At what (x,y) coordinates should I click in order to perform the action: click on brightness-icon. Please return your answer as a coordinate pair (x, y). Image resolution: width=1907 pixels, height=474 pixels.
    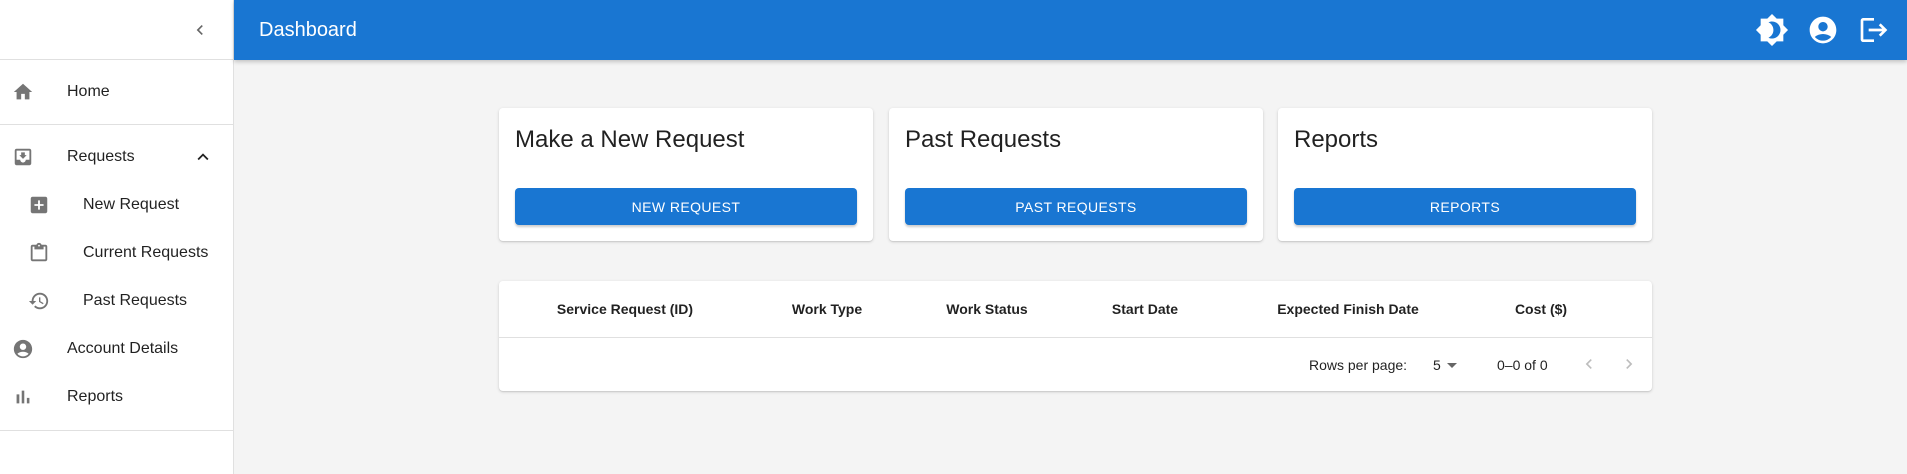
    Looking at the image, I should click on (1771, 30).